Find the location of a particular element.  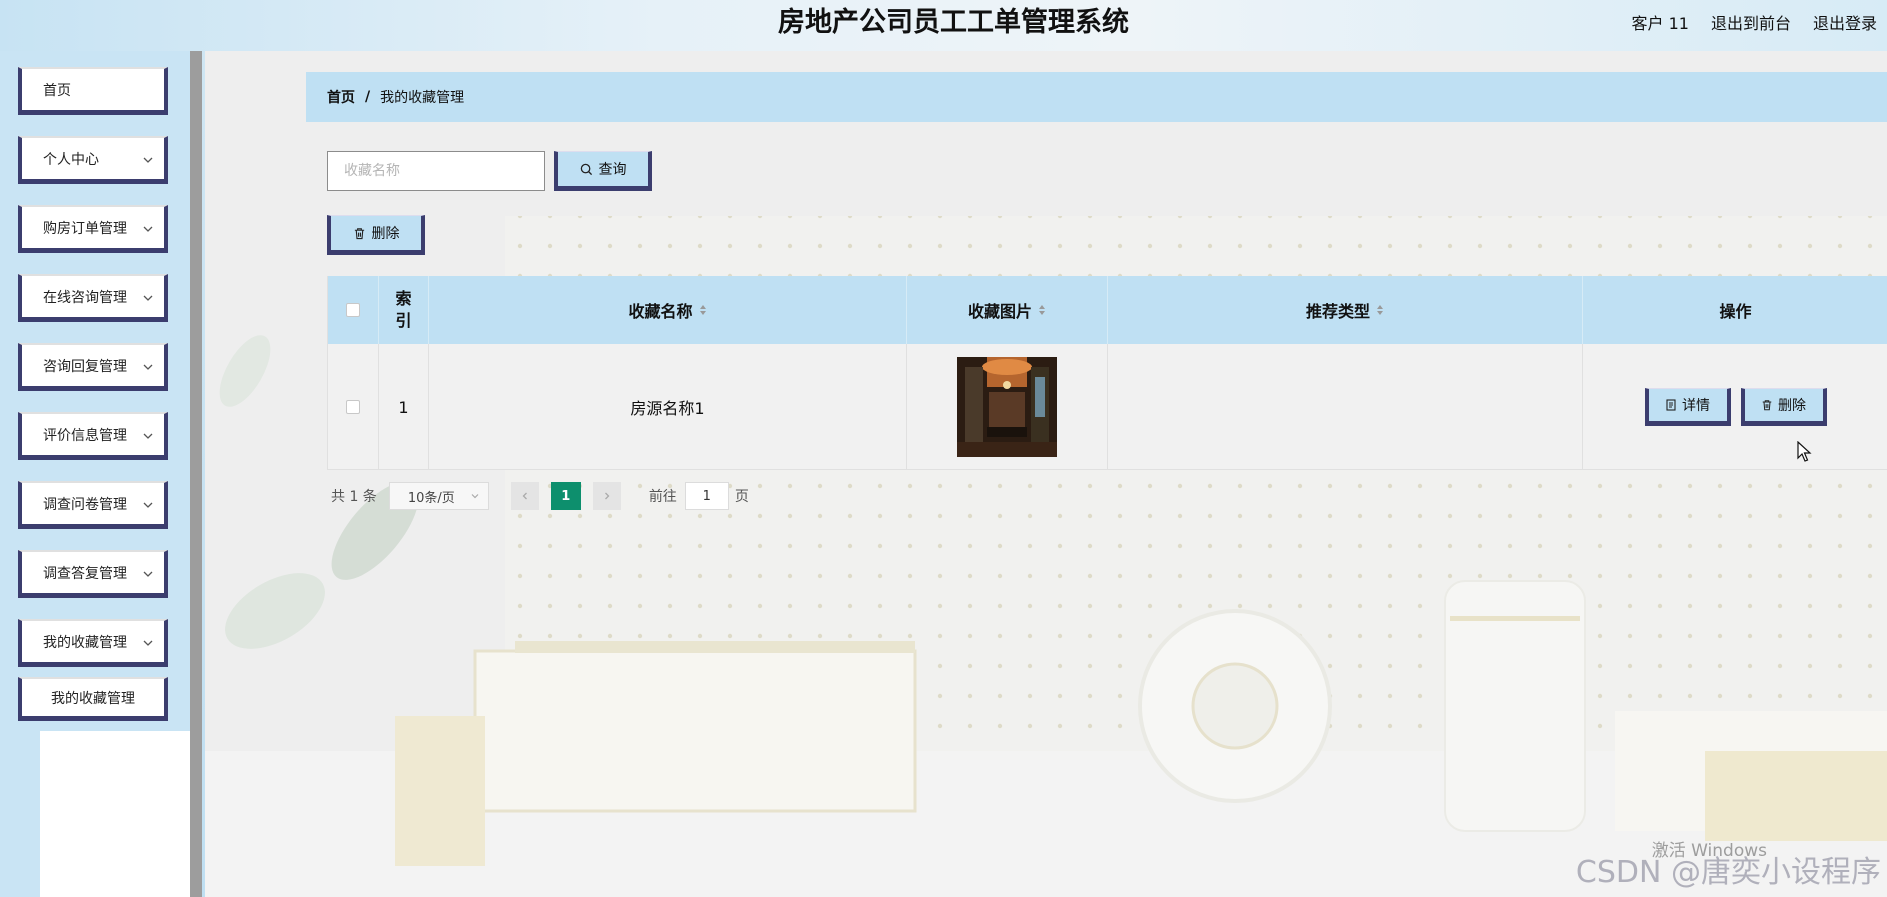

sidebar-item-survey-reply: 调查答复管理 is located at coordinates (93, 574).